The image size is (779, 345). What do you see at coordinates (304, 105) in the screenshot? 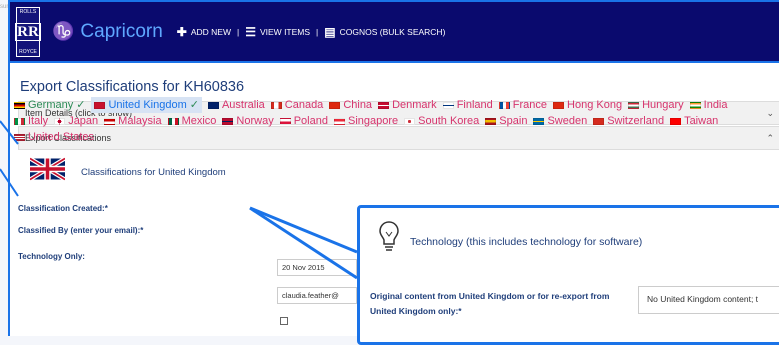
I see `country-label: Canada` at bounding box center [304, 105].